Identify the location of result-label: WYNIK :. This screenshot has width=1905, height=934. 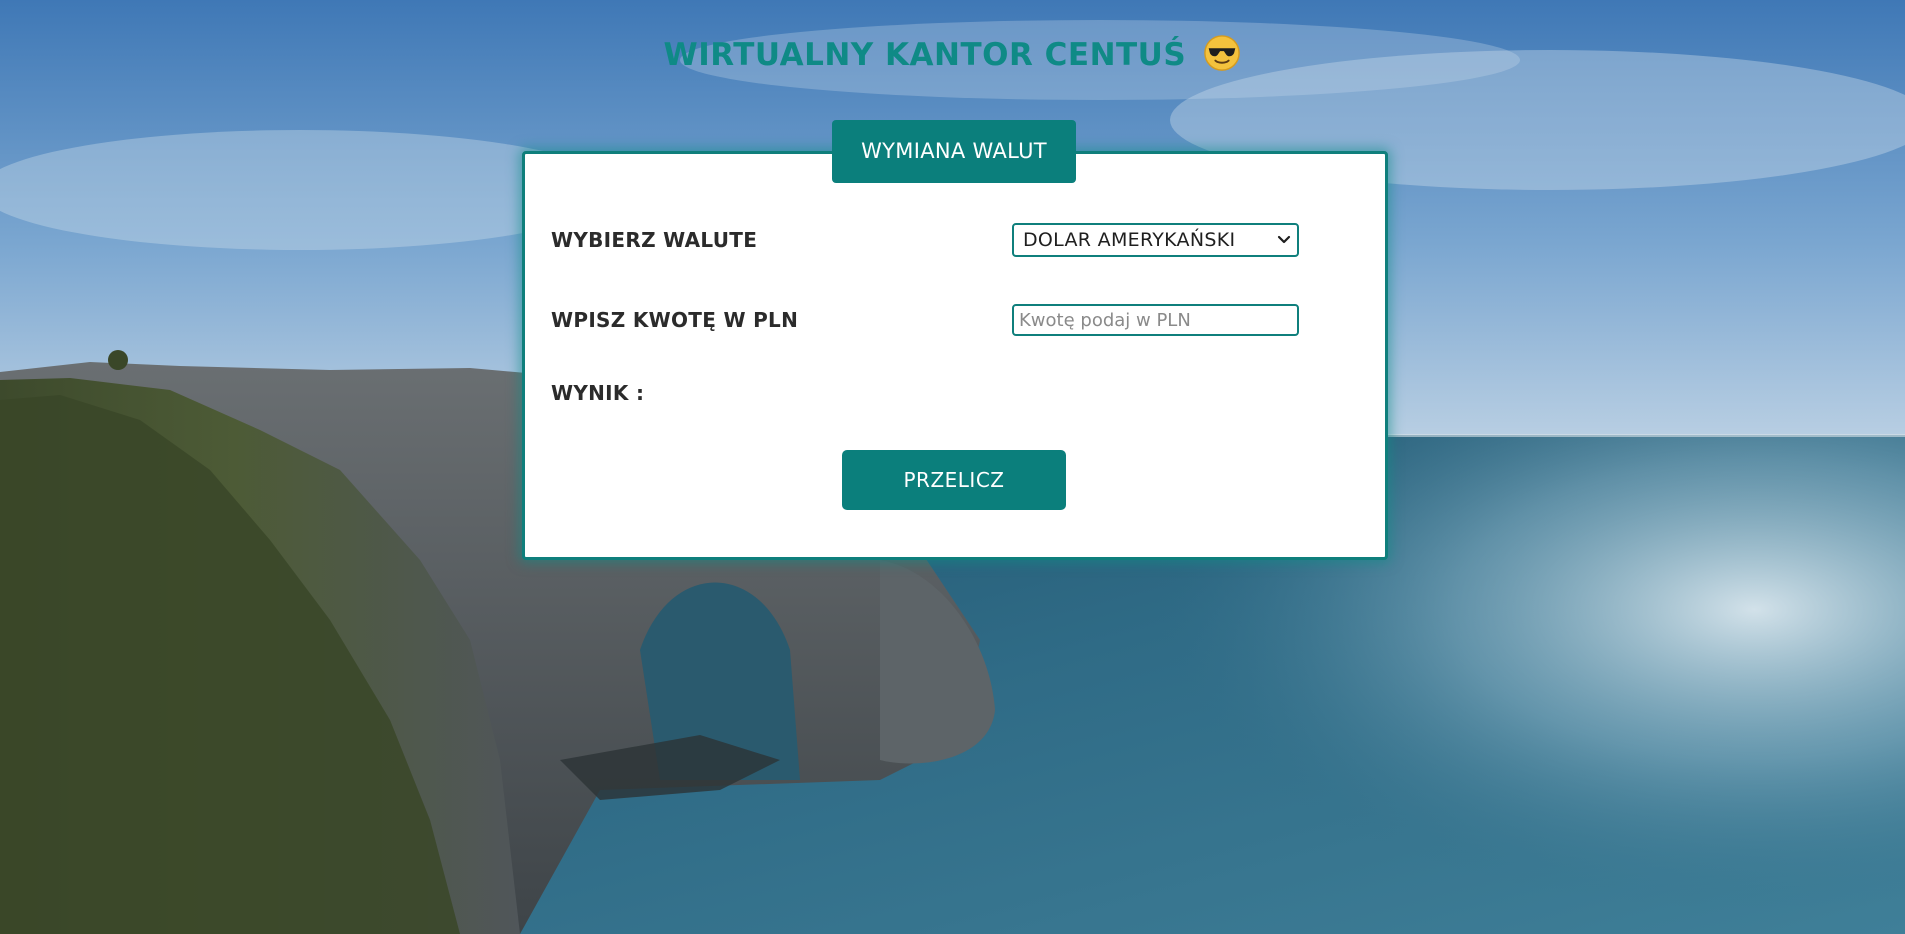
(598, 393).